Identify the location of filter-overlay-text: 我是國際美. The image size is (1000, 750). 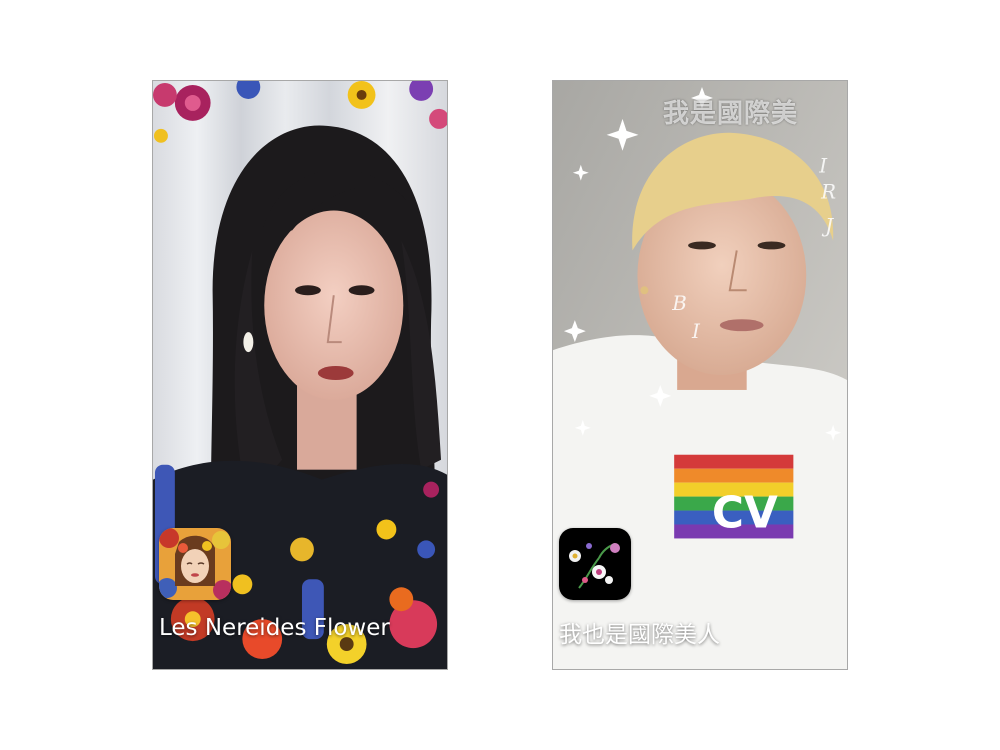
(731, 114).